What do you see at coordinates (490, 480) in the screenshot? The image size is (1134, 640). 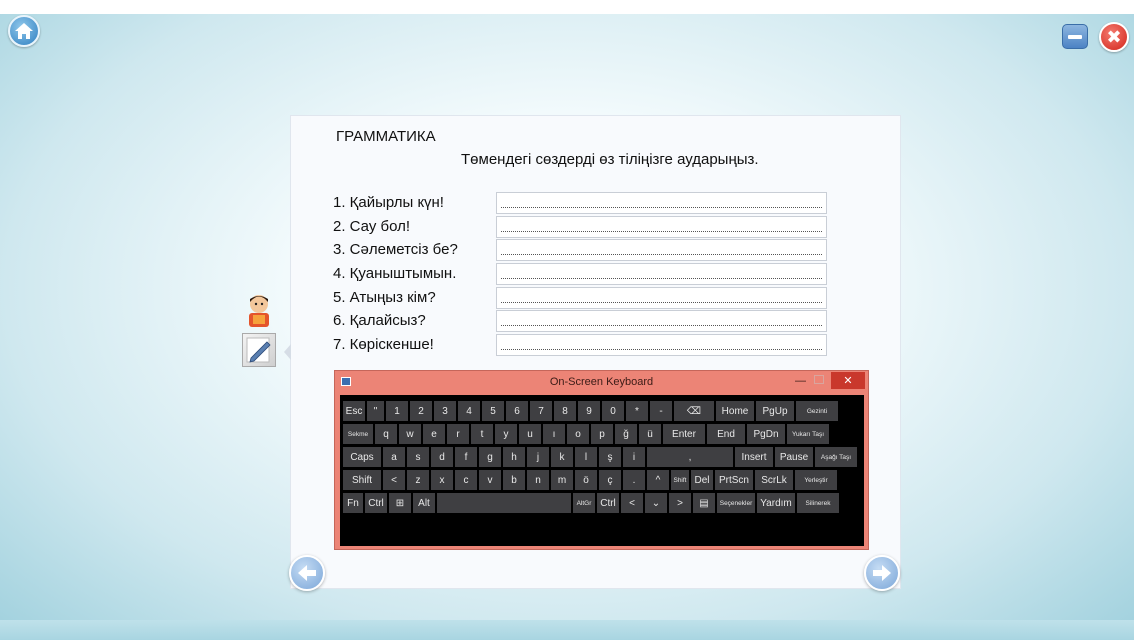 I see `keyboard-key: v` at bounding box center [490, 480].